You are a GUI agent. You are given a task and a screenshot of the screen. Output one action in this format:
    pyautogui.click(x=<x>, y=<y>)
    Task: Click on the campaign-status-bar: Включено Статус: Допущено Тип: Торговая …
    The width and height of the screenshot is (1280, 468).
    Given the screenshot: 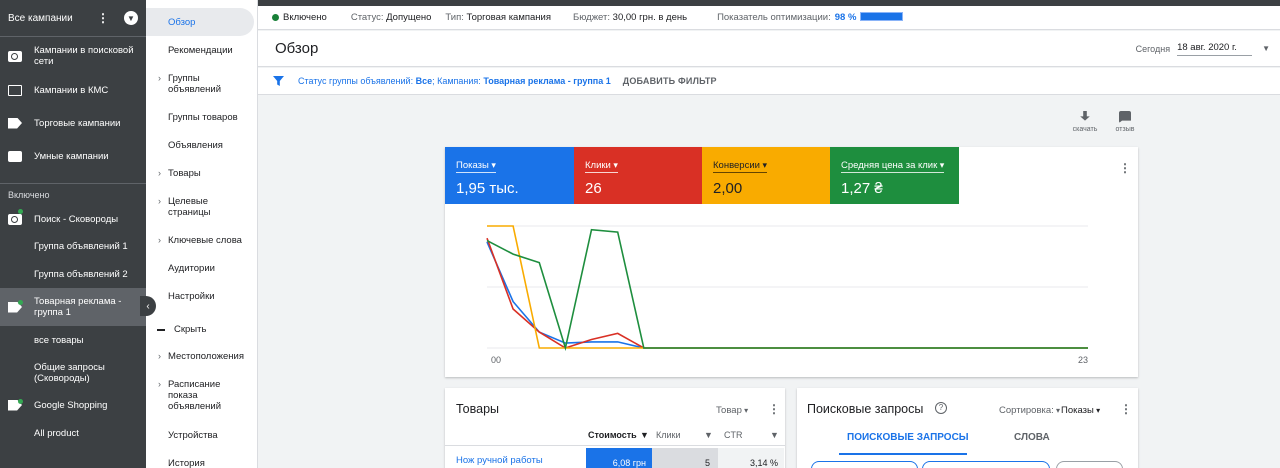 What is the action you would take?
    pyautogui.click(x=769, y=18)
    